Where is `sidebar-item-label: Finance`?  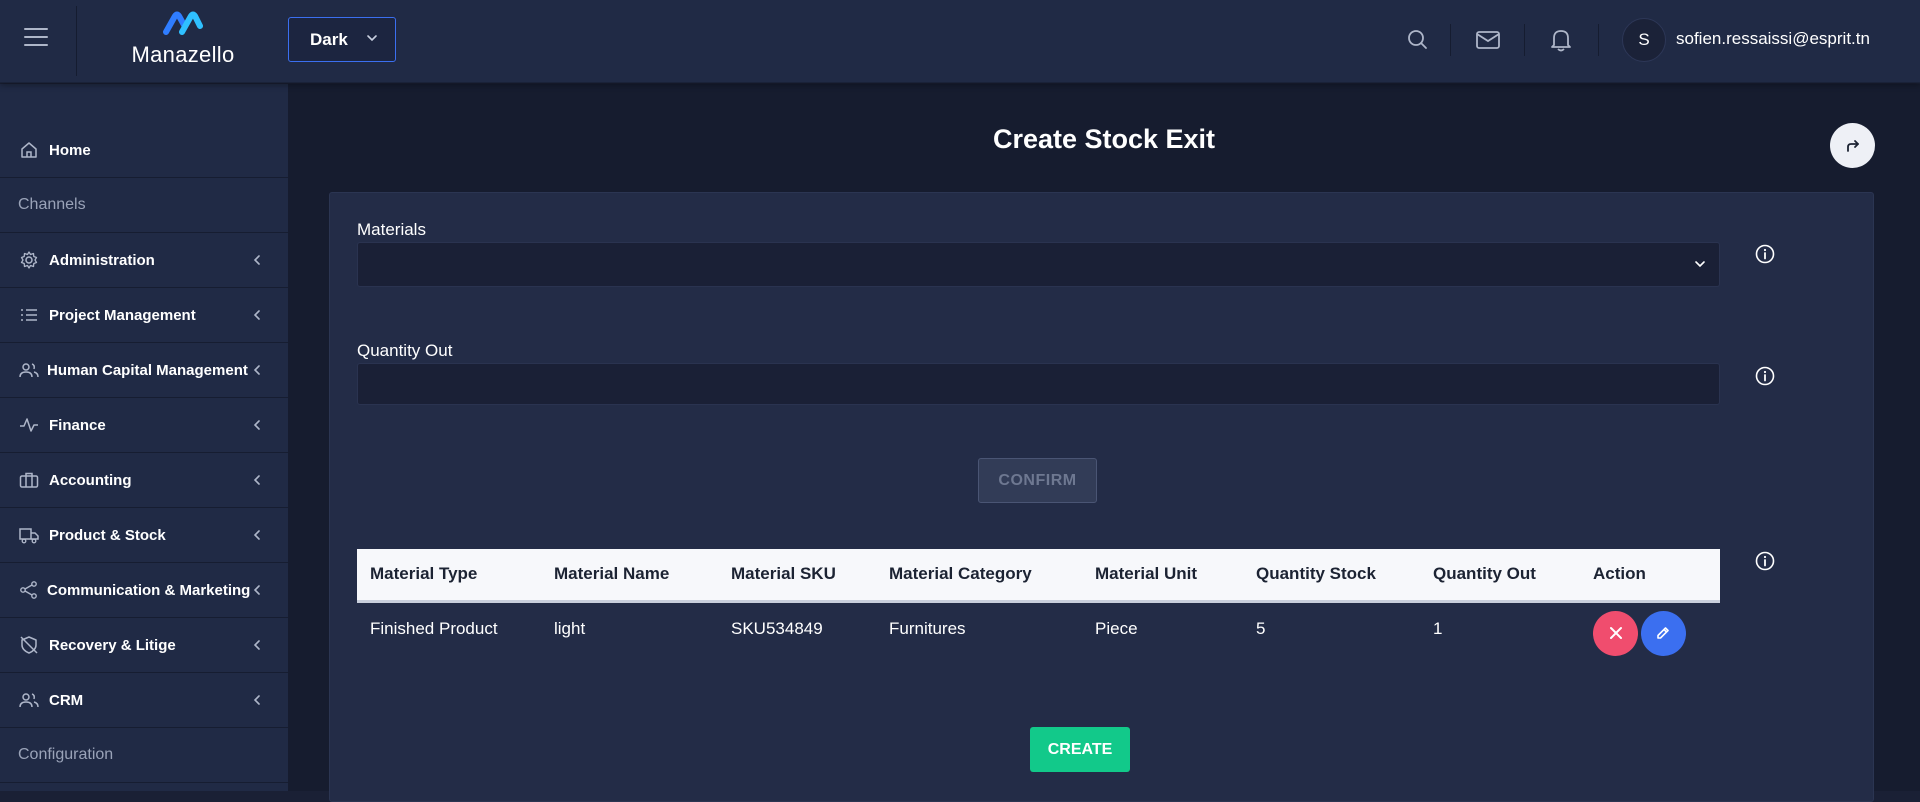
sidebar-item-label: Finance is located at coordinates (77, 425).